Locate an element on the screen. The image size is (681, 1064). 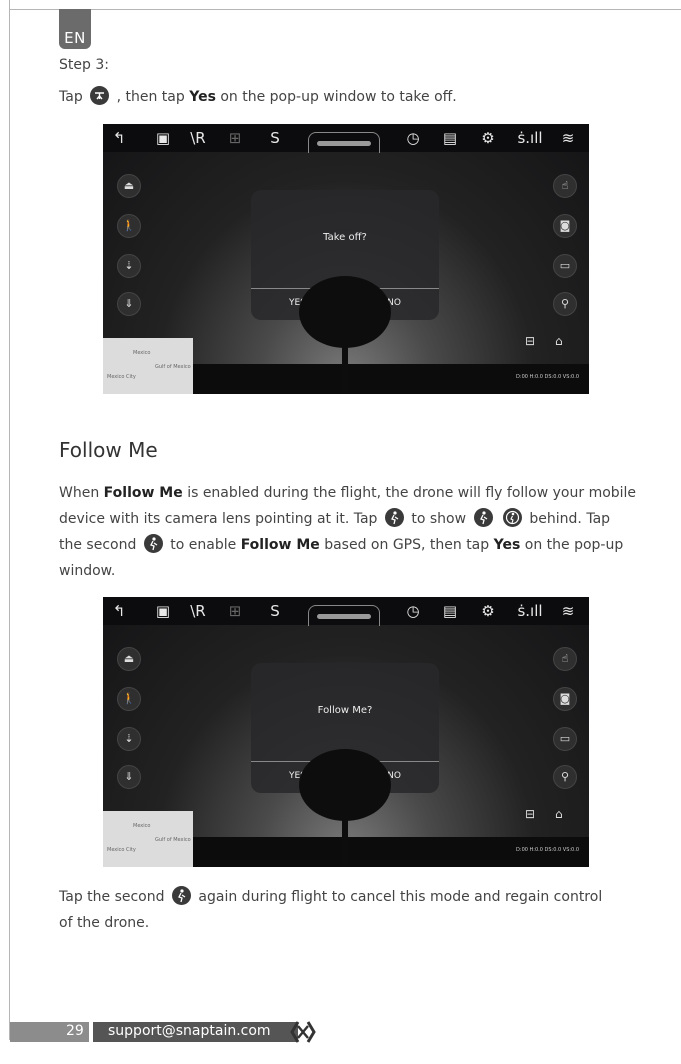
language-tab: EN is located at coordinates (75, 29).